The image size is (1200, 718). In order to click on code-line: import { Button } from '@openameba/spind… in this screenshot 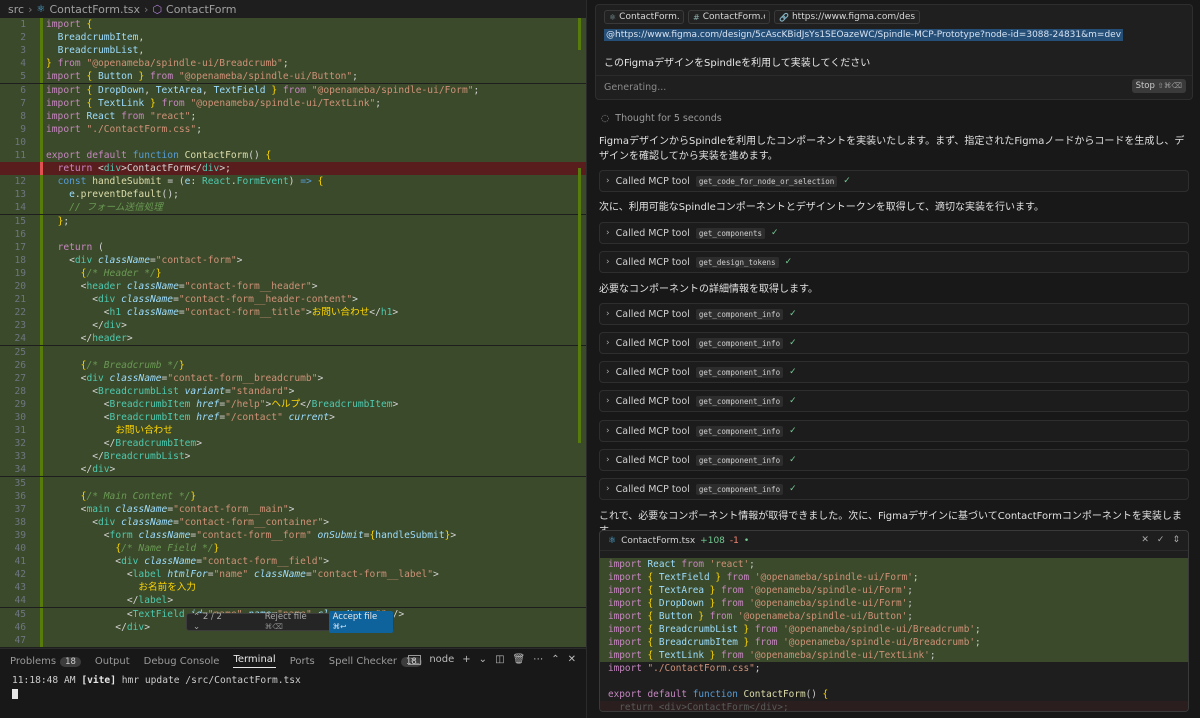, I will do `click(894, 616)`.